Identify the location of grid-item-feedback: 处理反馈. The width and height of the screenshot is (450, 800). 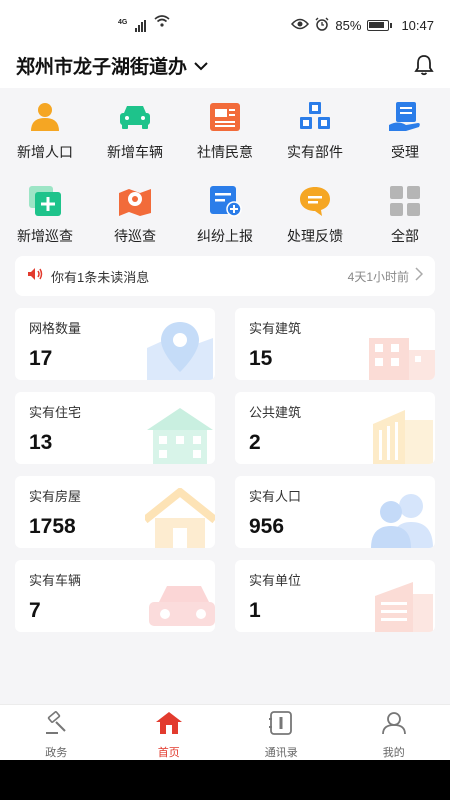
(315, 216).